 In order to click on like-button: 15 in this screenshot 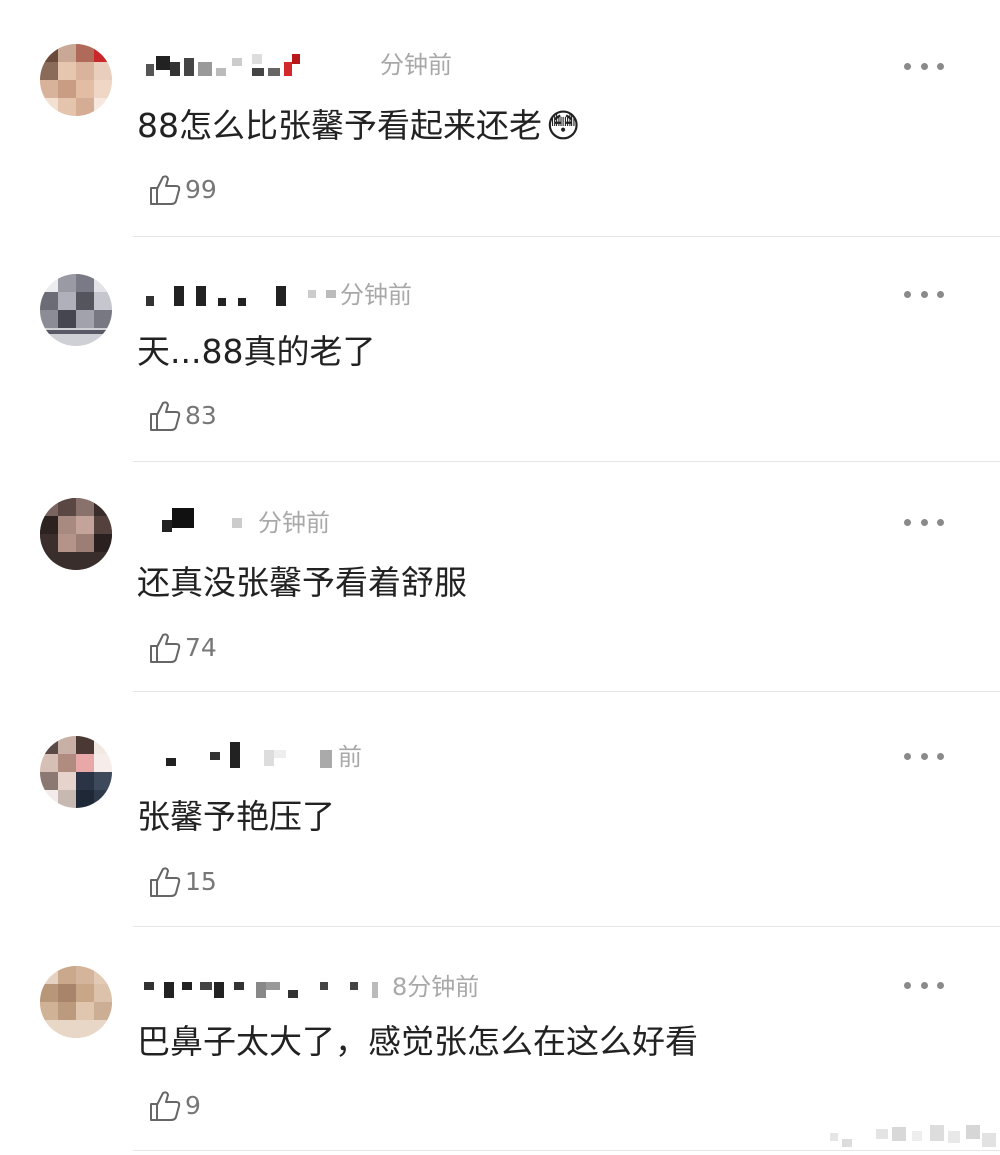, I will do `click(182, 882)`.